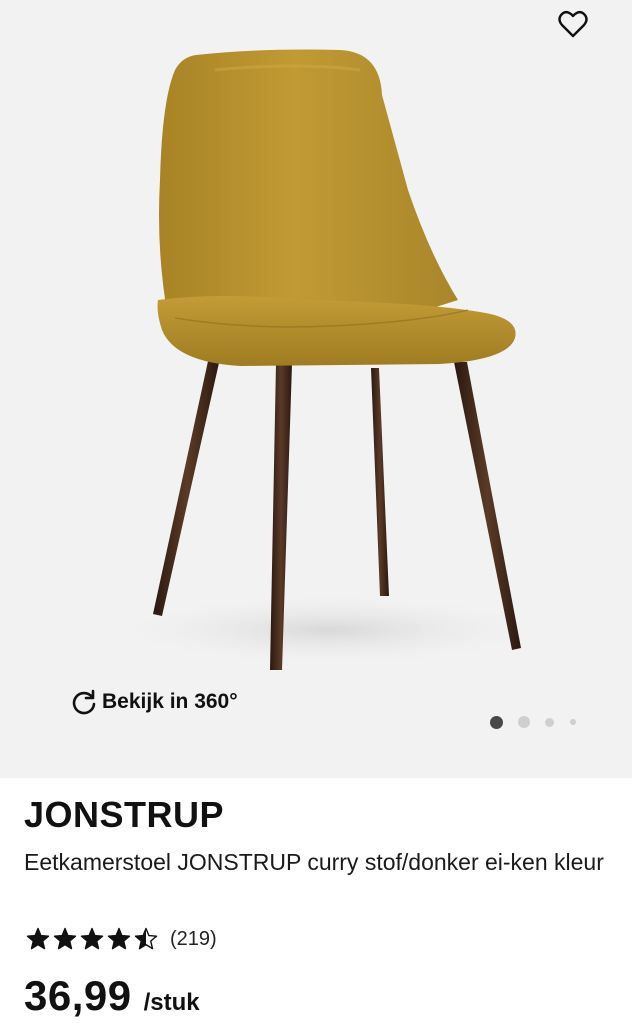 The height and width of the screenshot is (1024, 632). What do you see at coordinates (496, 722) in the screenshot?
I see `carousel-dot-active` at bounding box center [496, 722].